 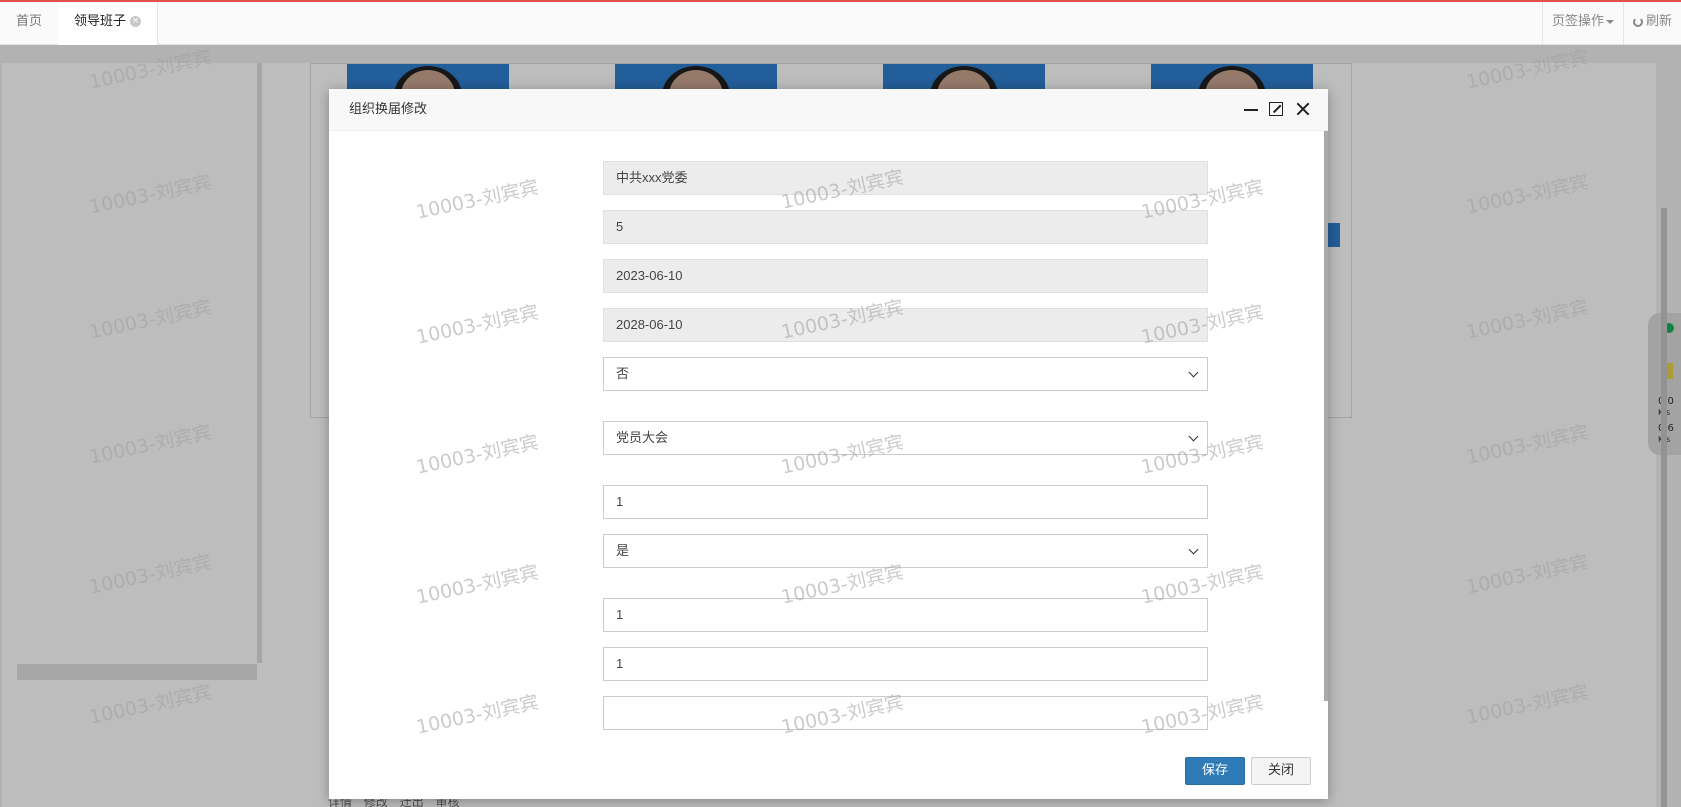 What do you see at coordinates (1303, 109) in the screenshot?
I see `close-icon` at bounding box center [1303, 109].